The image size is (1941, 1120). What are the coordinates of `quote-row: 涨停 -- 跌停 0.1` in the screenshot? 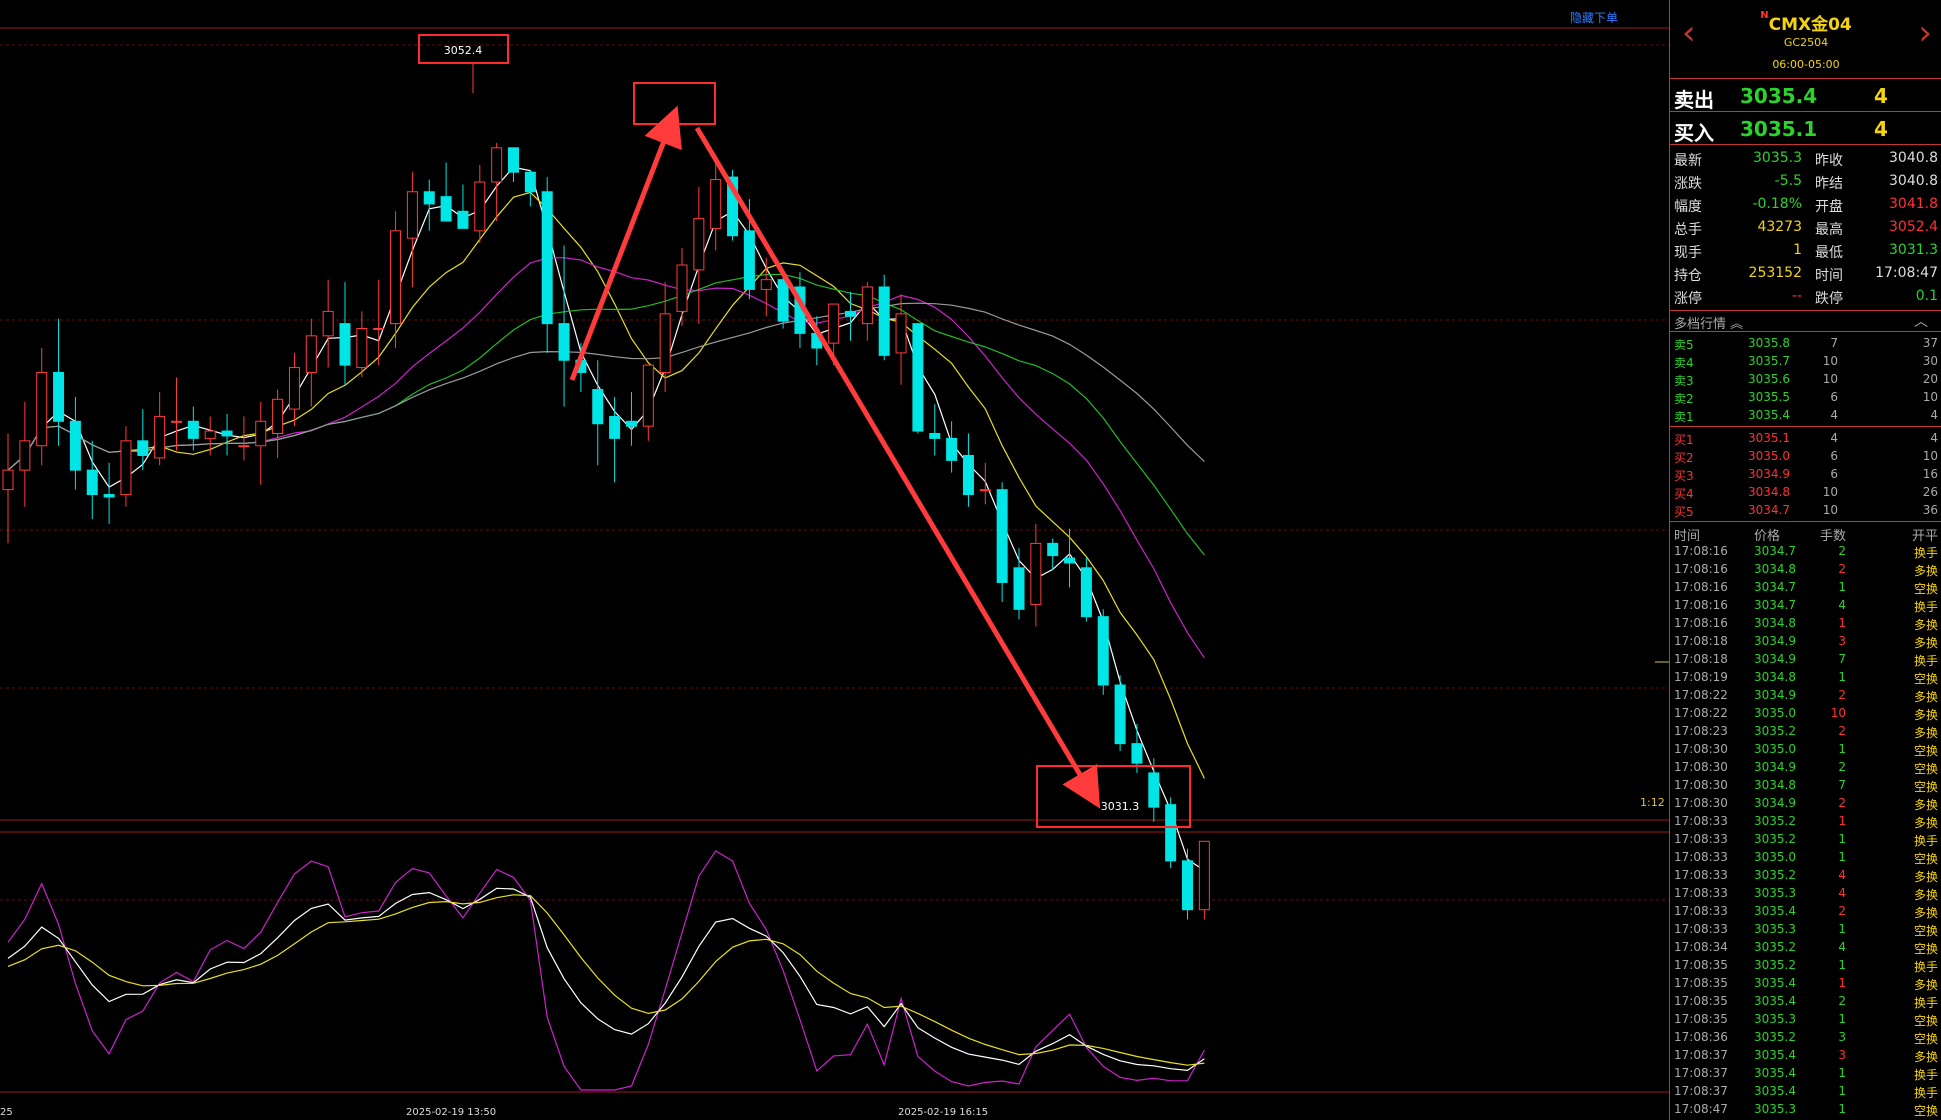 It's located at (1805, 296).